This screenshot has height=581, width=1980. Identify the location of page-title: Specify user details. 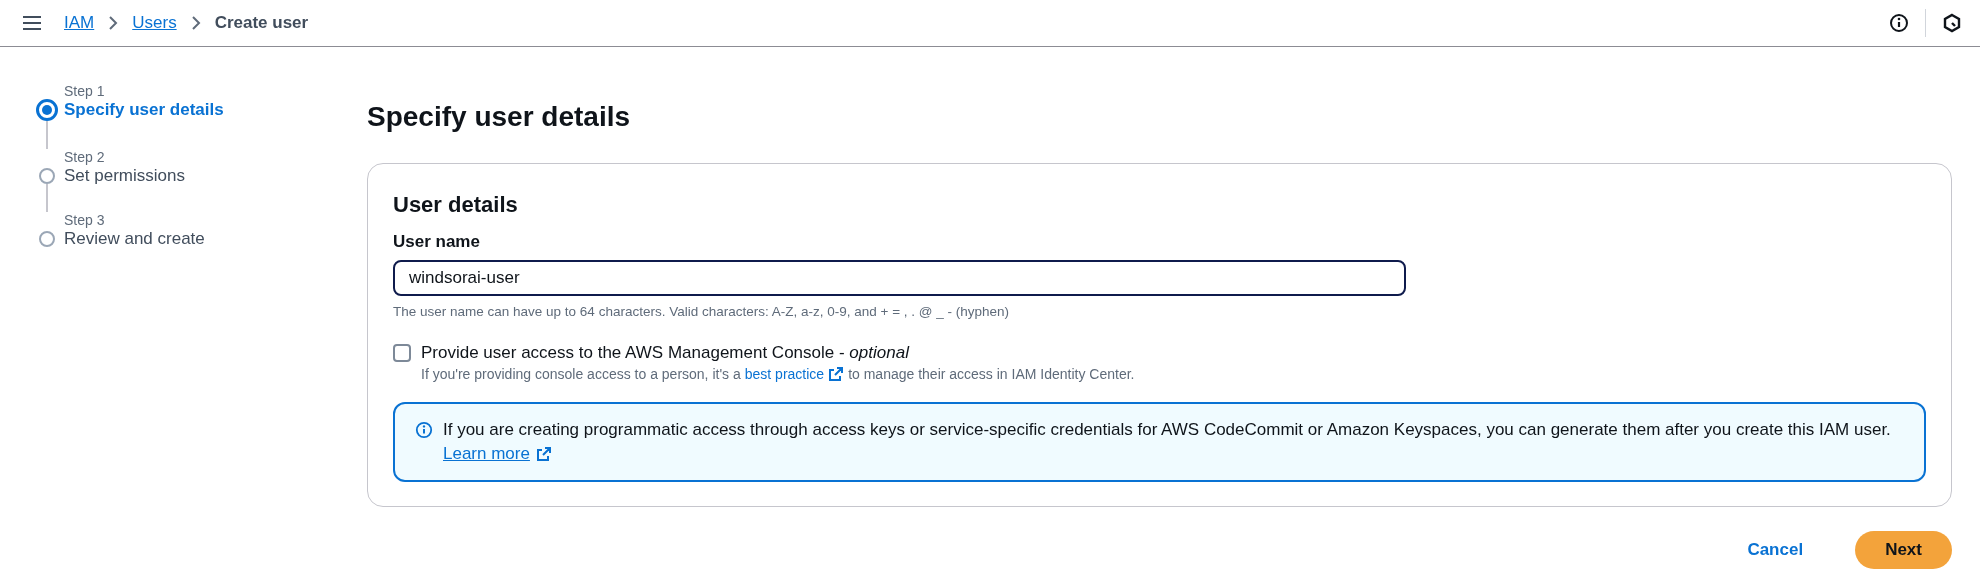
(499, 117).